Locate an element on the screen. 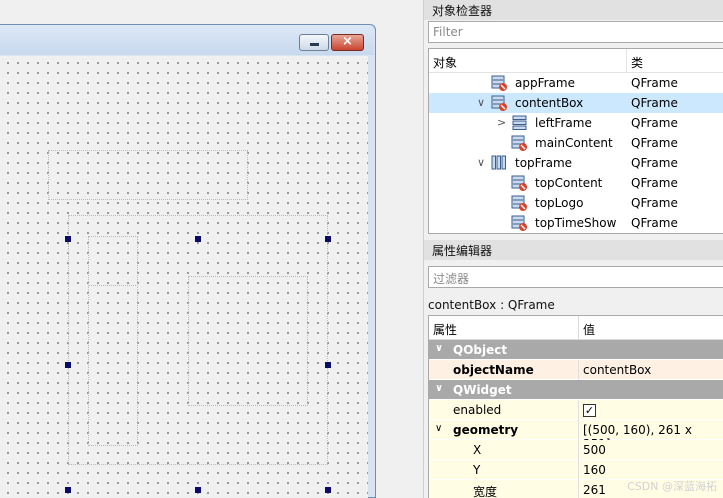 The height and width of the screenshot is (498, 723). property-value: contentBox is located at coordinates (617, 370).